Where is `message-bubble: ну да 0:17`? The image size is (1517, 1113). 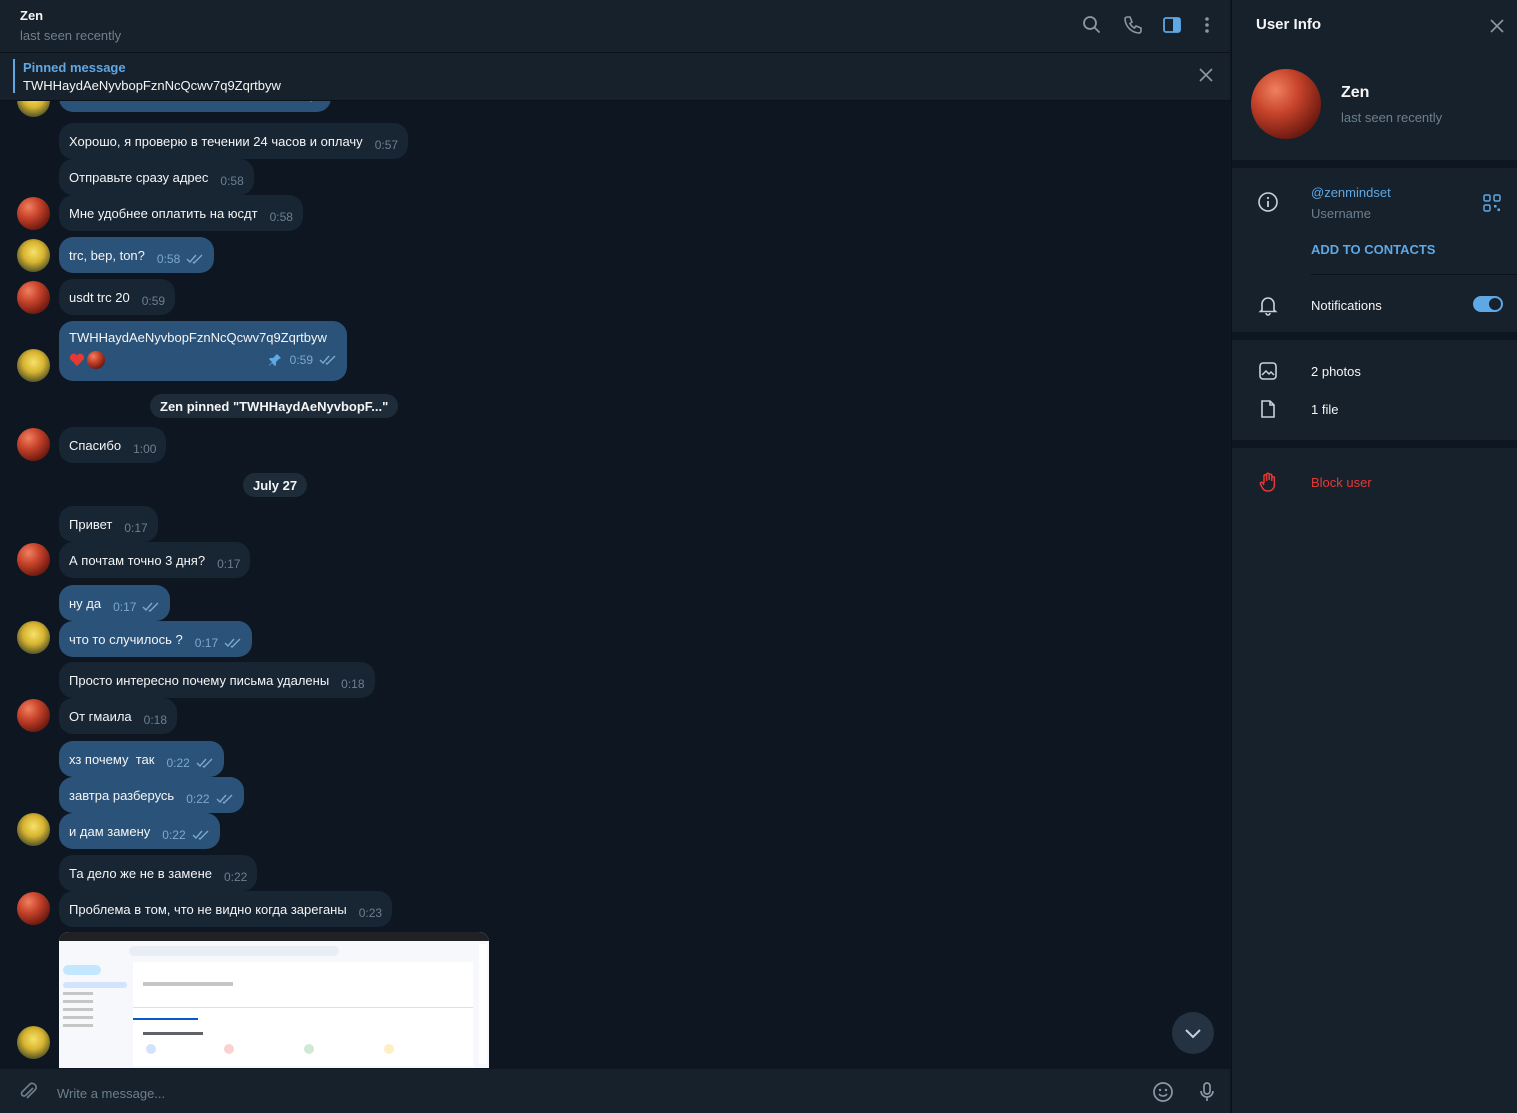
message-bubble: ну да 0:17 is located at coordinates (115, 603).